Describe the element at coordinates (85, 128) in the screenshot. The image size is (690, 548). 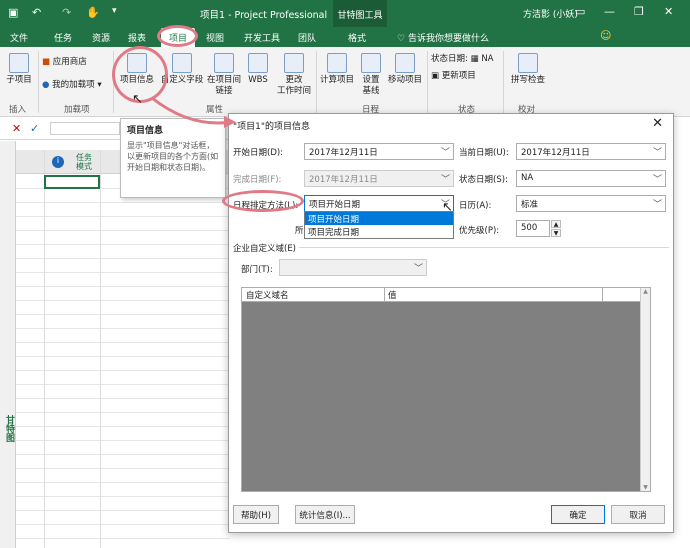
I see `entry-field` at that location.